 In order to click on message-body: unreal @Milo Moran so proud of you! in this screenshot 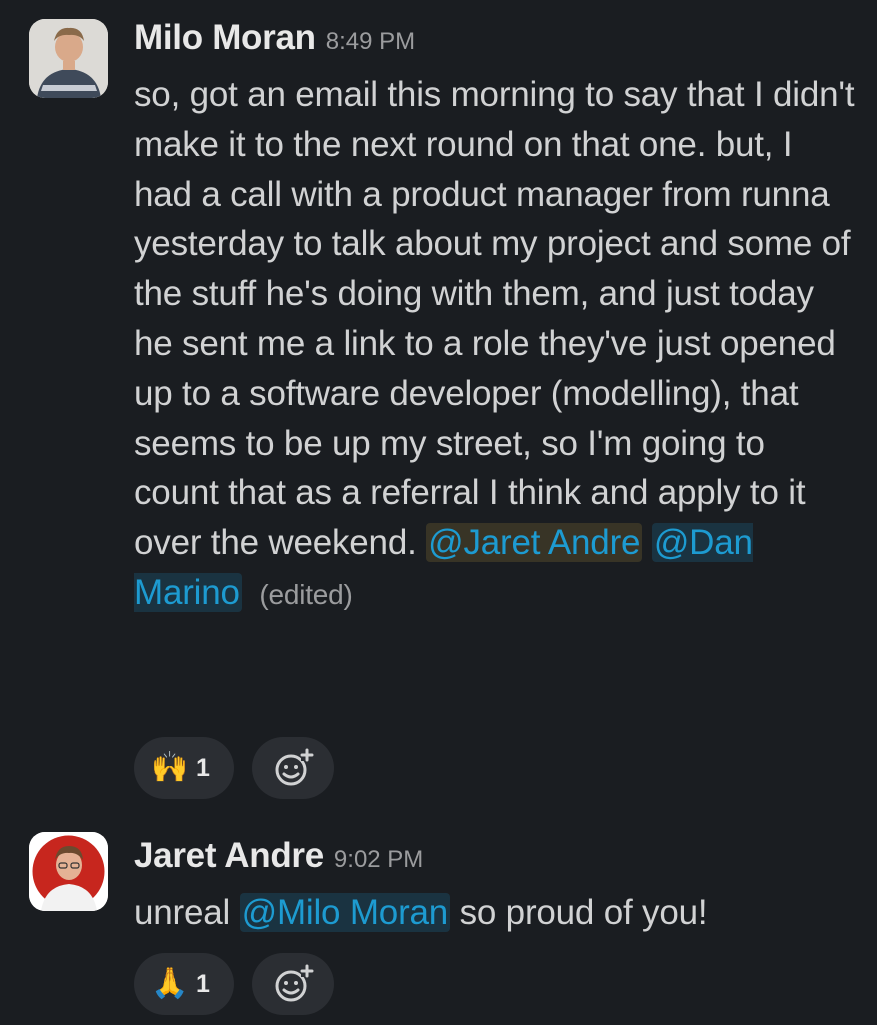, I will do `click(495, 913)`.